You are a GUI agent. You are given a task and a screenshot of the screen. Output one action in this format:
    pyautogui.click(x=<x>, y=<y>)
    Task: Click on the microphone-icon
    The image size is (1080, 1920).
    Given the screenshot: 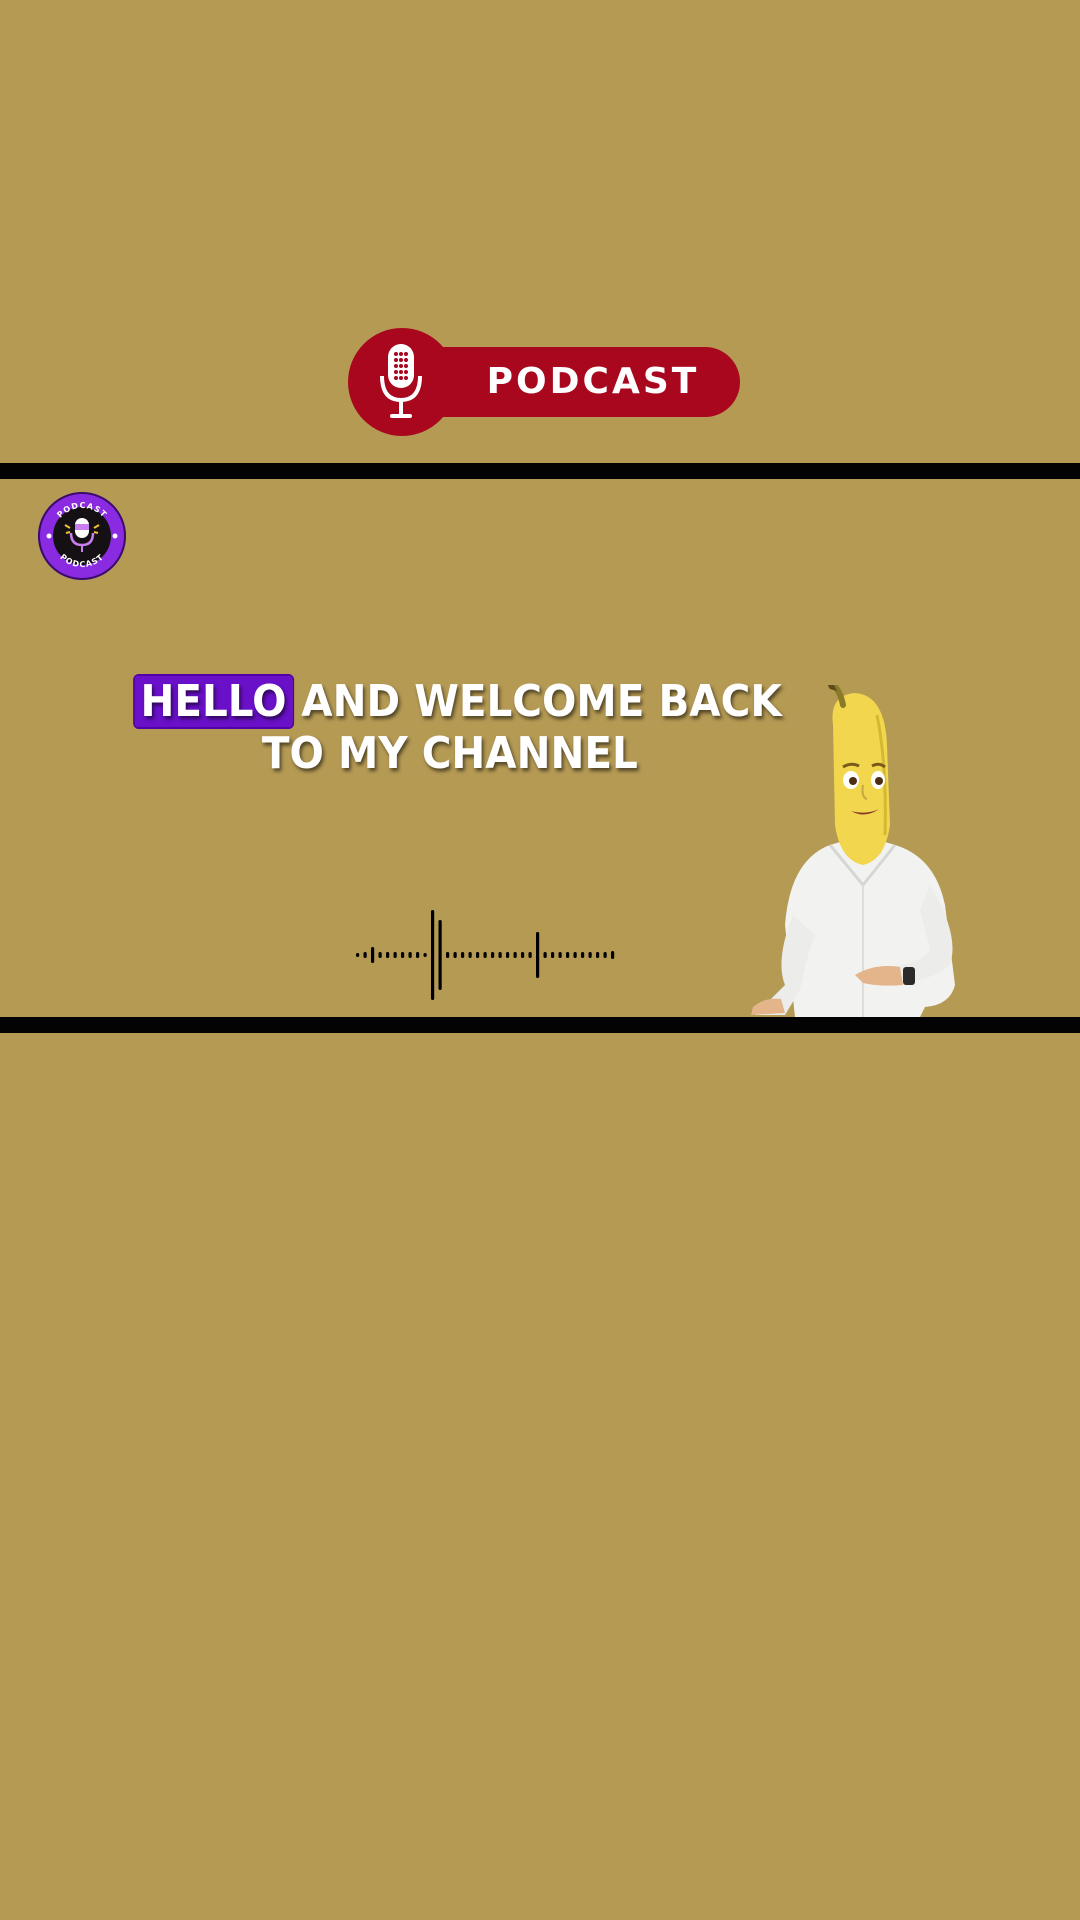 What is the action you would take?
    pyautogui.click(x=401, y=381)
    